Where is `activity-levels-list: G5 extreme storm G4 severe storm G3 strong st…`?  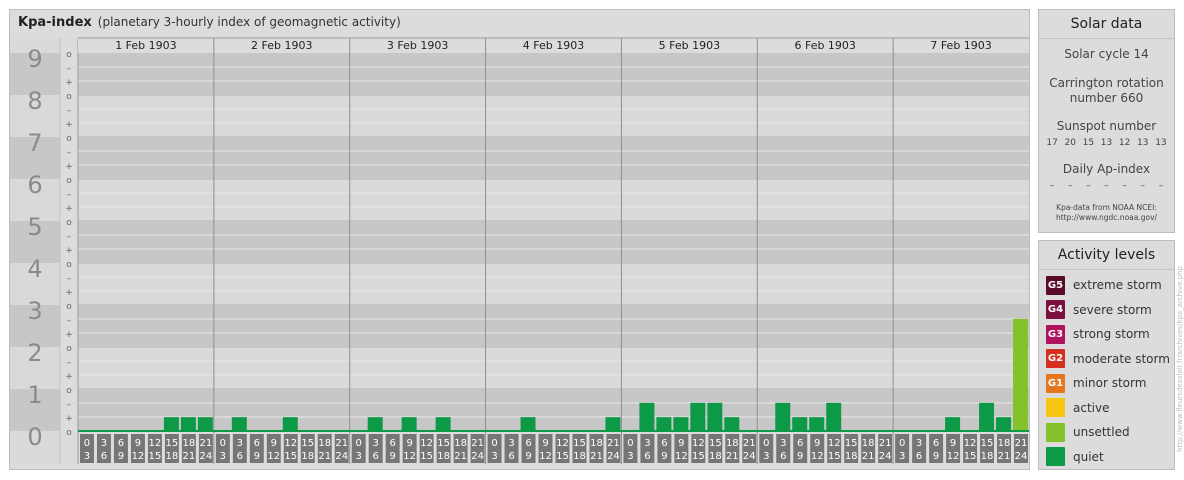 activity-levels-list: G5 extreme storm G4 severe storm G3 strong st… is located at coordinates (1106, 369).